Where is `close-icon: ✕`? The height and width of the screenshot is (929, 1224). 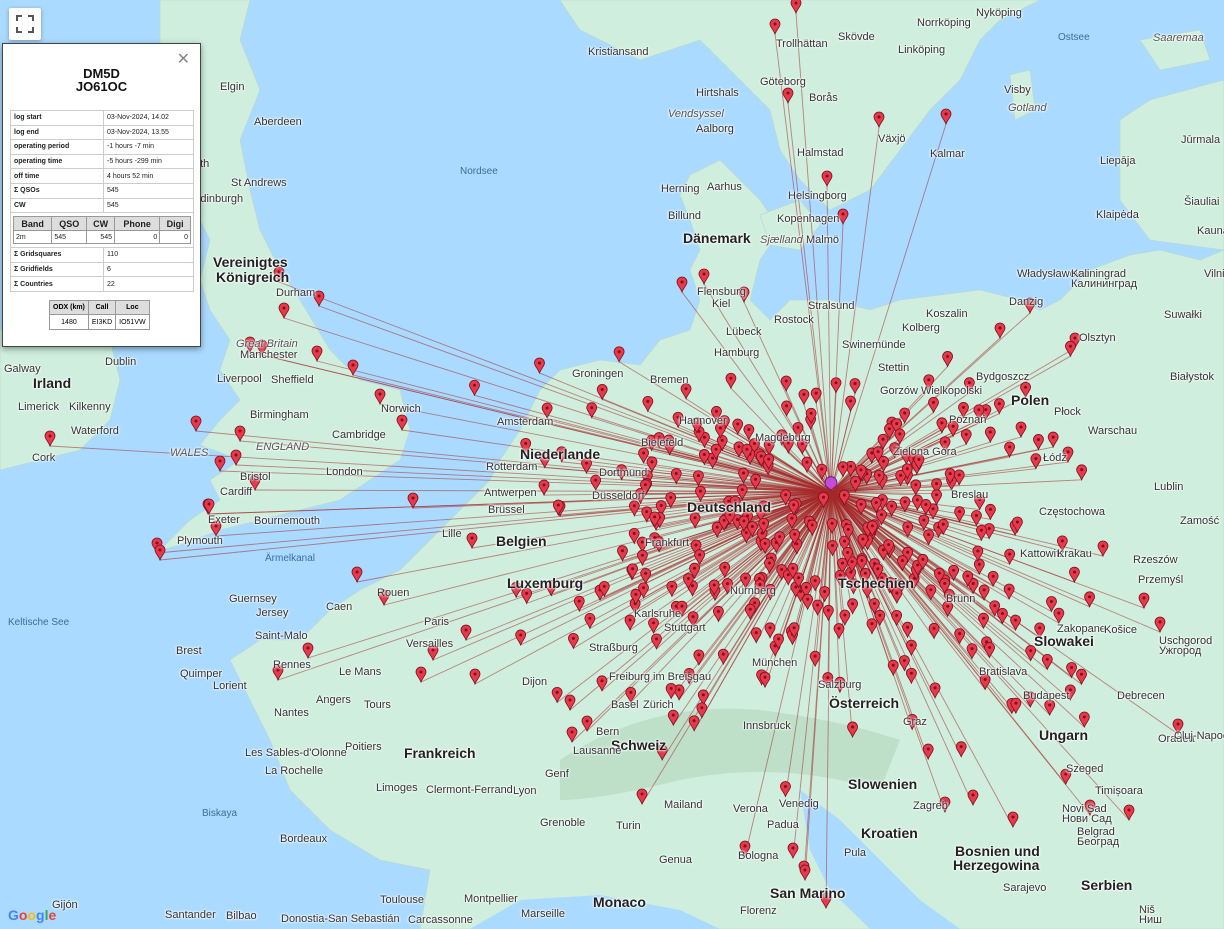
close-icon: ✕ is located at coordinates (183, 60).